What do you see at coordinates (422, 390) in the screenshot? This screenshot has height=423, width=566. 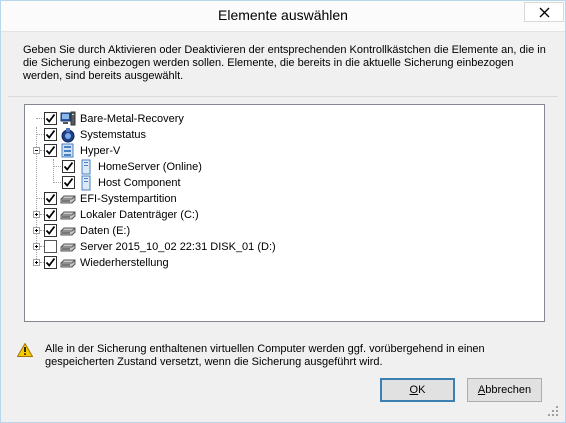 I see `ok-label: K` at bounding box center [422, 390].